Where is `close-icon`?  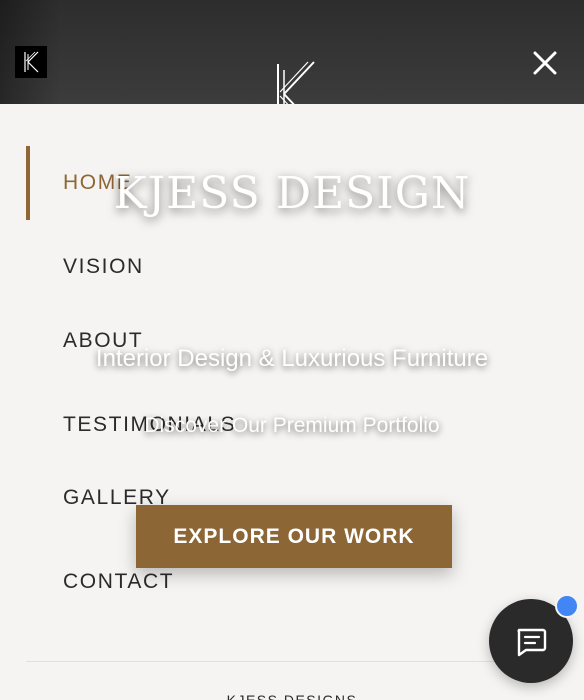 close-icon is located at coordinates (545, 63).